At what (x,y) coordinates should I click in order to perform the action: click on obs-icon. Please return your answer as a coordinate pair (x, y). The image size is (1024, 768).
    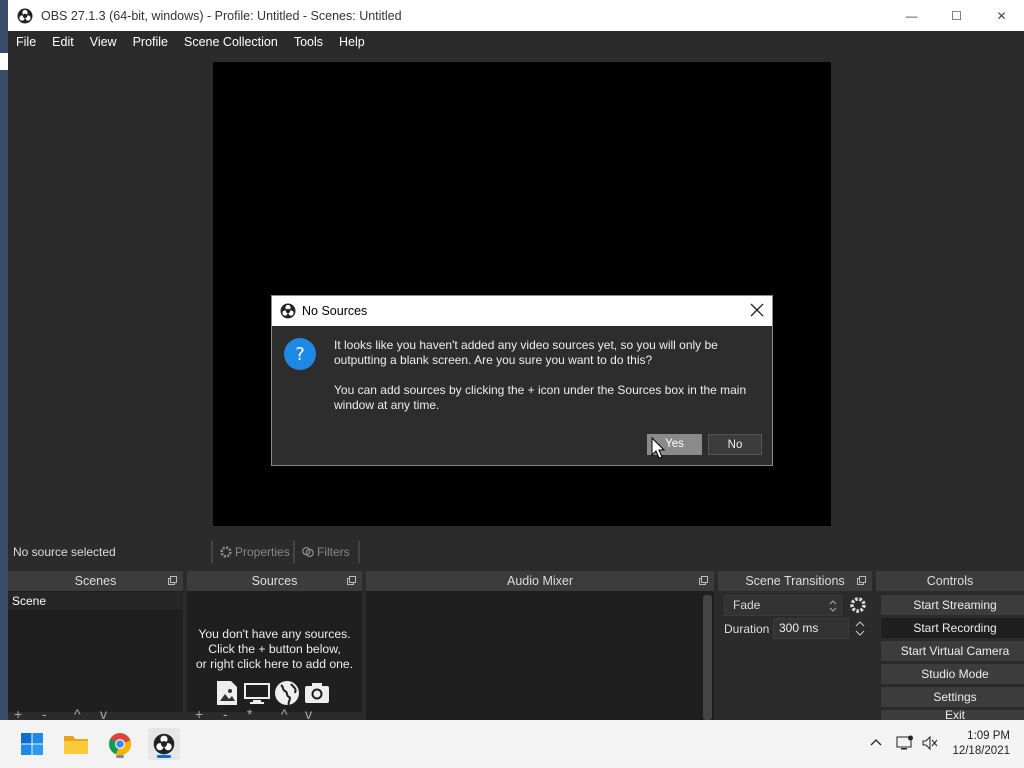
    Looking at the image, I should click on (164, 744).